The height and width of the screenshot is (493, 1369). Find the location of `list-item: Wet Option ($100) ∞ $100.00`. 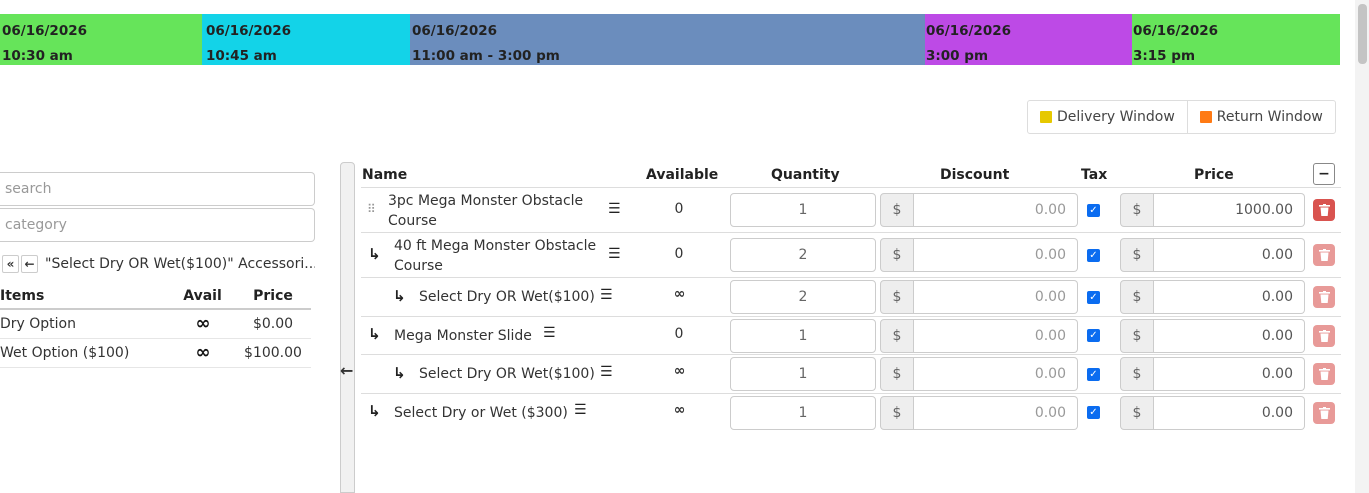

list-item: Wet Option ($100) ∞ $100.00 is located at coordinates (155, 353).